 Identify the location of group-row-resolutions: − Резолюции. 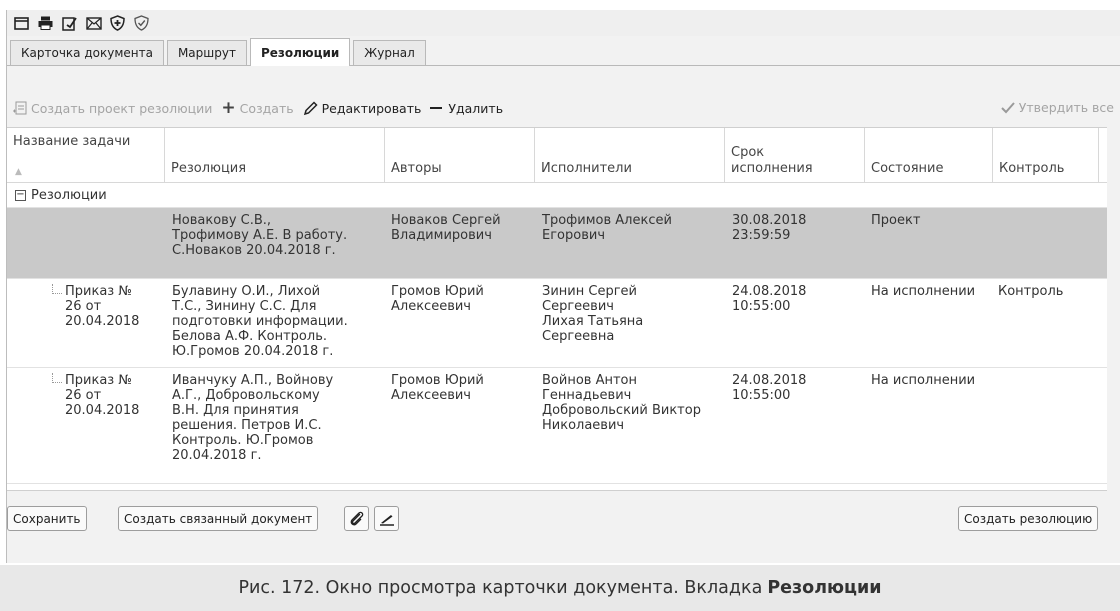
(557, 196).